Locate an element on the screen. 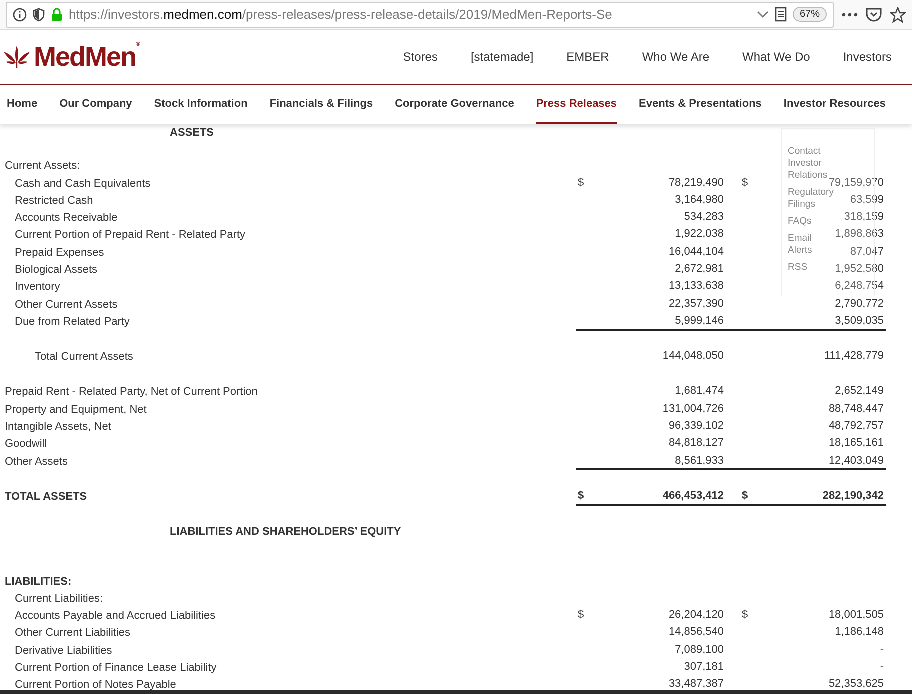  amount: 3,164,980 is located at coordinates (699, 200).